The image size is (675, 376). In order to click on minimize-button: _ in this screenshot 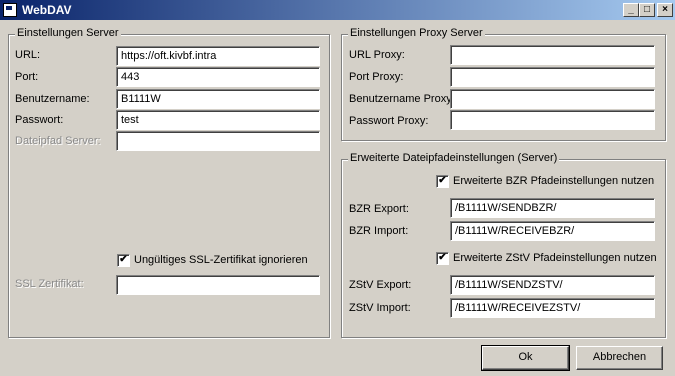, I will do `click(631, 10)`.